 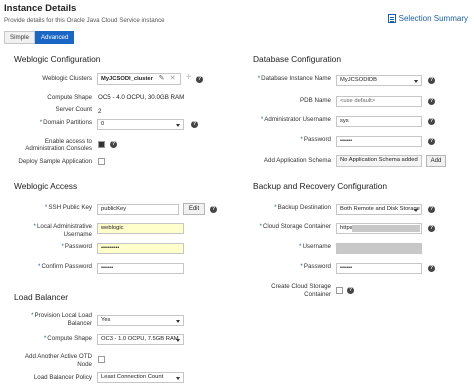 What do you see at coordinates (297, 119) in the screenshot?
I see `admin-username-label-text: Administrator Username` at bounding box center [297, 119].